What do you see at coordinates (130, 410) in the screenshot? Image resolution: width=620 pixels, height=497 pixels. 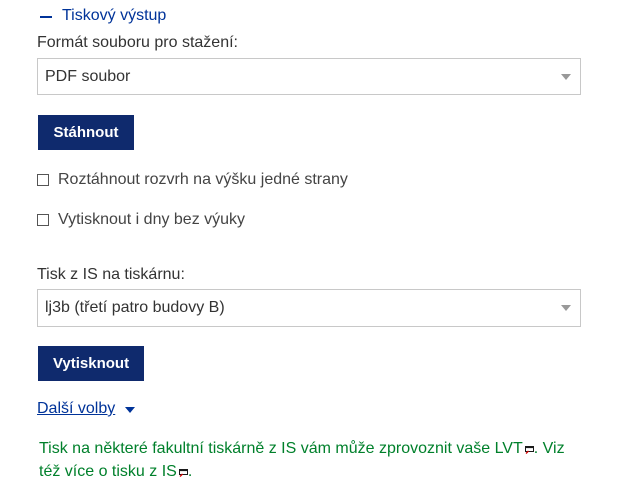 I see `caret-down-icon` at bounding box center [130, 410].